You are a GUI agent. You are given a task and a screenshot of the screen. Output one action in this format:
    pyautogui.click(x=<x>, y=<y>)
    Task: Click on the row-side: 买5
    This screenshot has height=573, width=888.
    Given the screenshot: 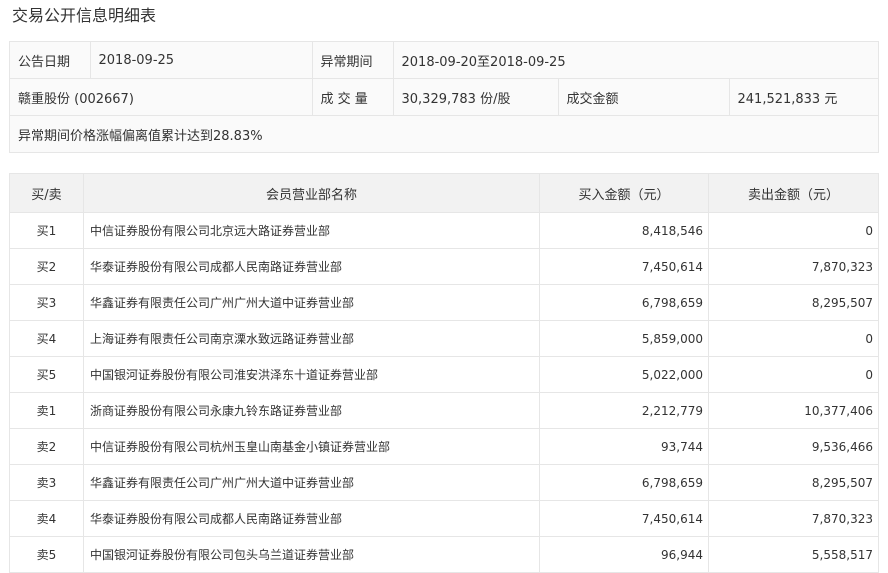 What is the action you would take?
    pyautogui.click(x=46, y=374)
    